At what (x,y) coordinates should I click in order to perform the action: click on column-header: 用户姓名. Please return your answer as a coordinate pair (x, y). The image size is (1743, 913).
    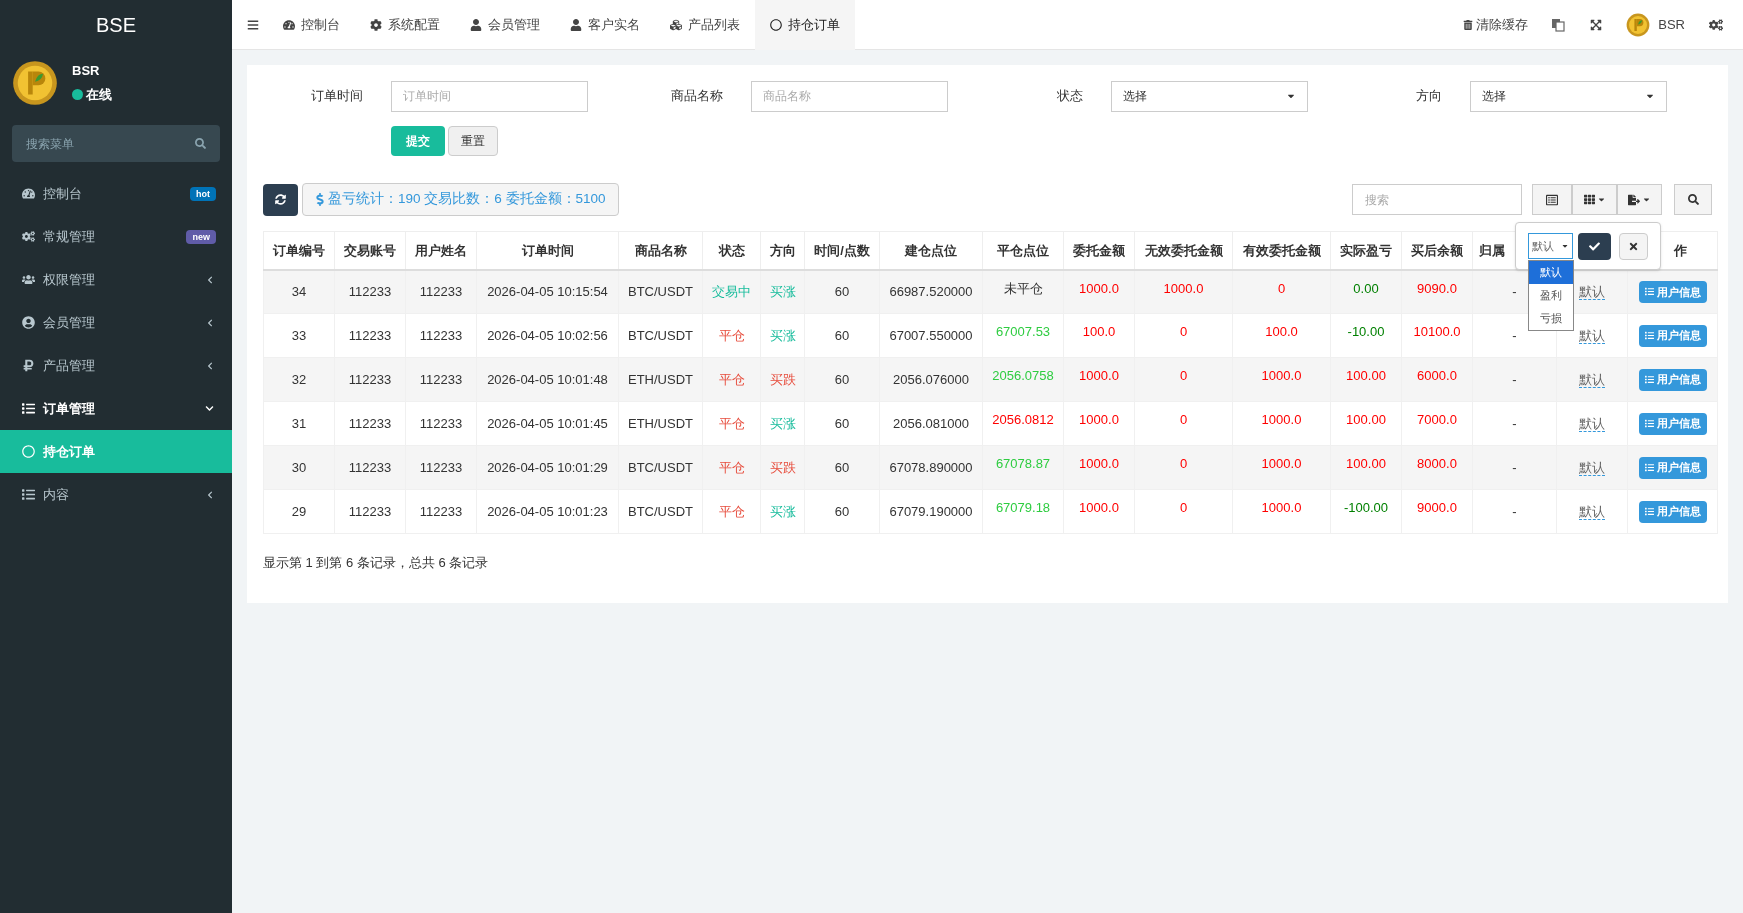
    Looking at the image, I should click on (441, 250).